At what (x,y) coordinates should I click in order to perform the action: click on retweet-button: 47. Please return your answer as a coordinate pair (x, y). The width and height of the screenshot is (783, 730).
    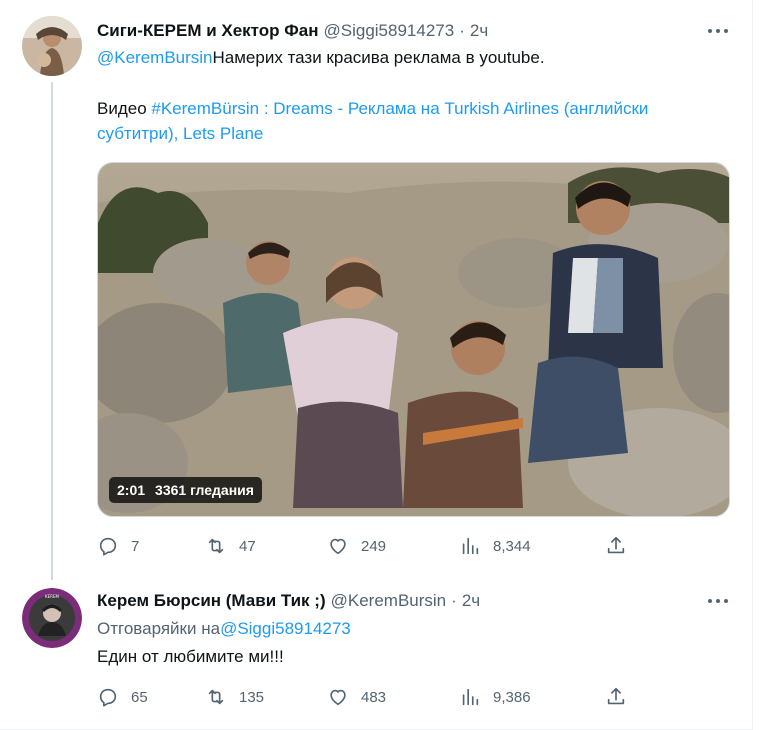
    Looking at the image, I should click on (230, 546).